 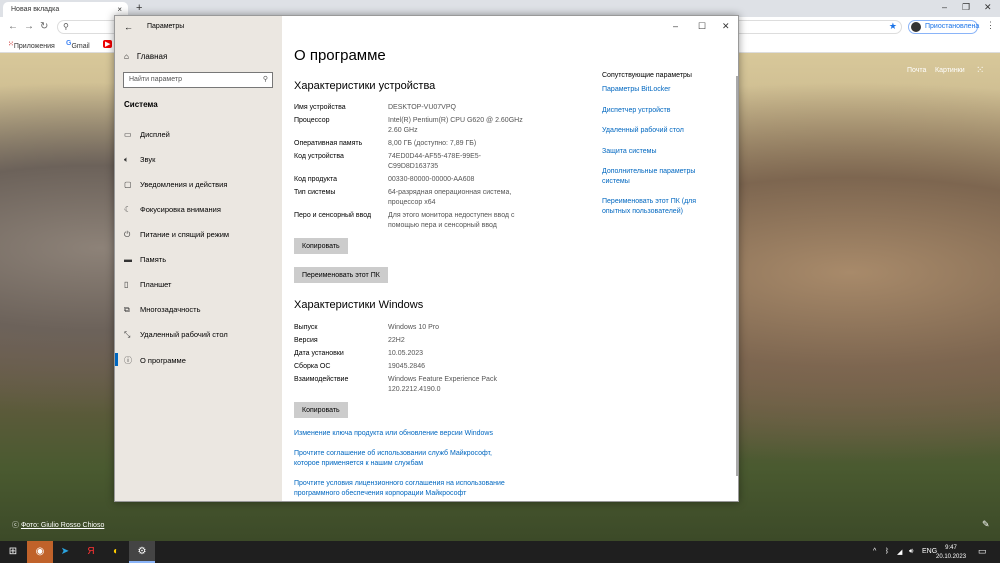 What do you see at coordinates (952, 26) in the screenshot?
I see `profile-label: Приостановлена` at bounding box center [952, 26].